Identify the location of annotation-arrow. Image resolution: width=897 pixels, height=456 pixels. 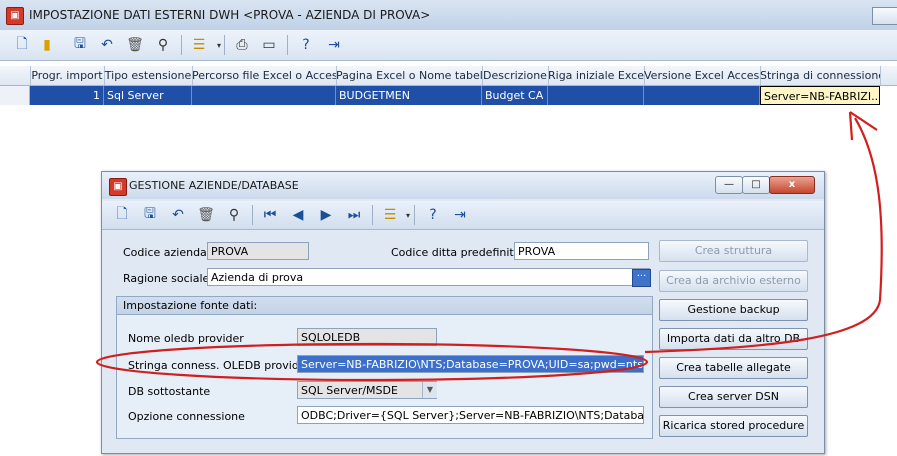
(763, 235).